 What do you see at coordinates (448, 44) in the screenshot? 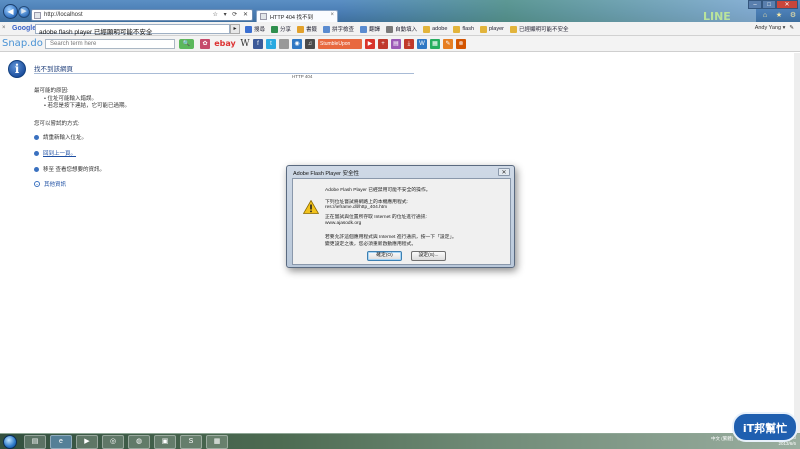
I see `pen-icon: ✎` at bounding box center [448, 44].